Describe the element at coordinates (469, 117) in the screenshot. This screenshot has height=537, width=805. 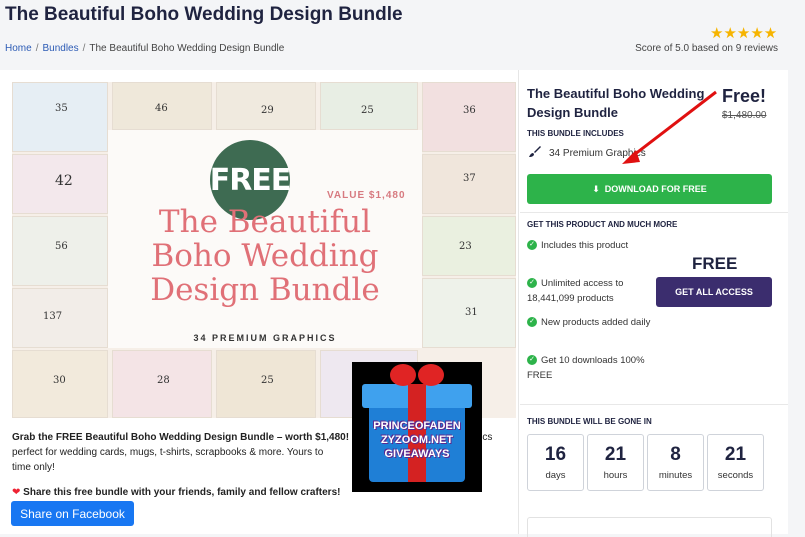
I see `graphic-tile: 36` at that location.